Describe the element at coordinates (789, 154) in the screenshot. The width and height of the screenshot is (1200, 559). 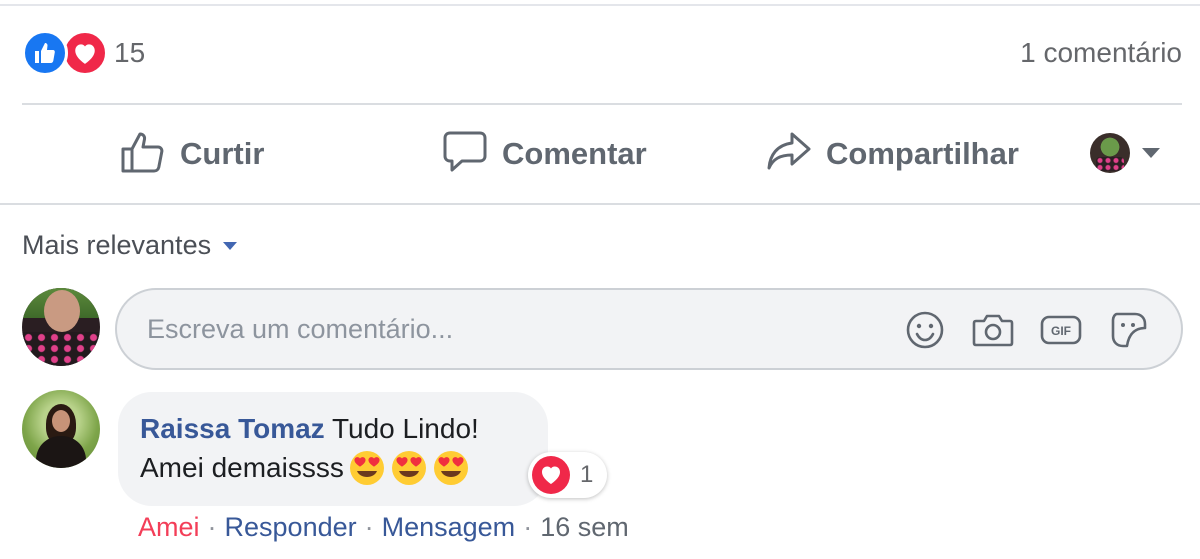
I see `share-arrow-icon` at that location.